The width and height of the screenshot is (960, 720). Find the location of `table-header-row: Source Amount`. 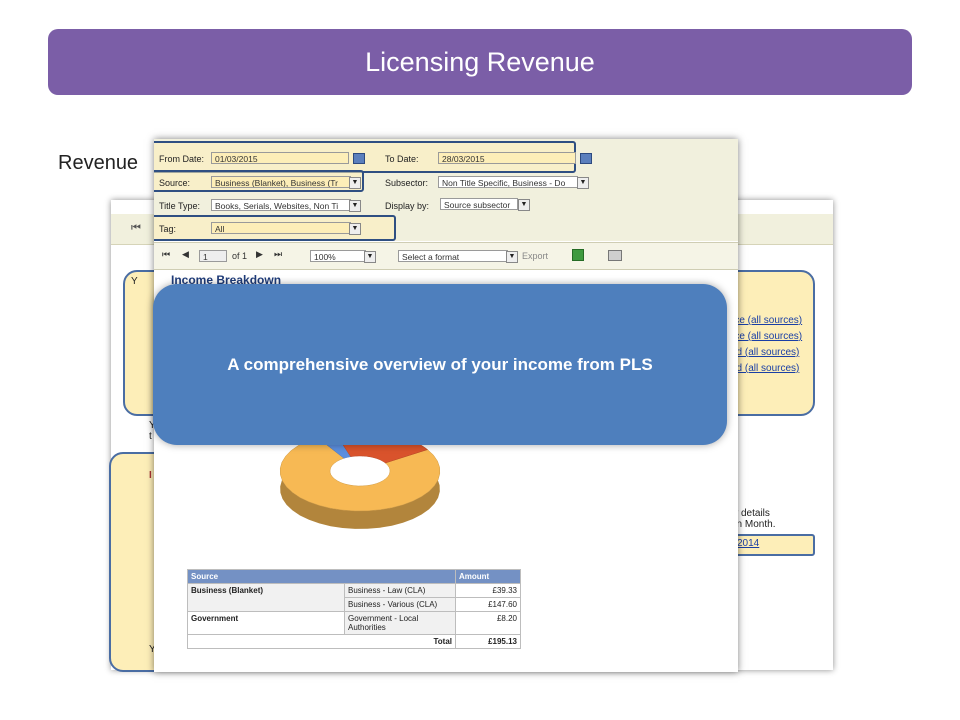

table-header-row: Source Amount is located at coordinates (354, 576).